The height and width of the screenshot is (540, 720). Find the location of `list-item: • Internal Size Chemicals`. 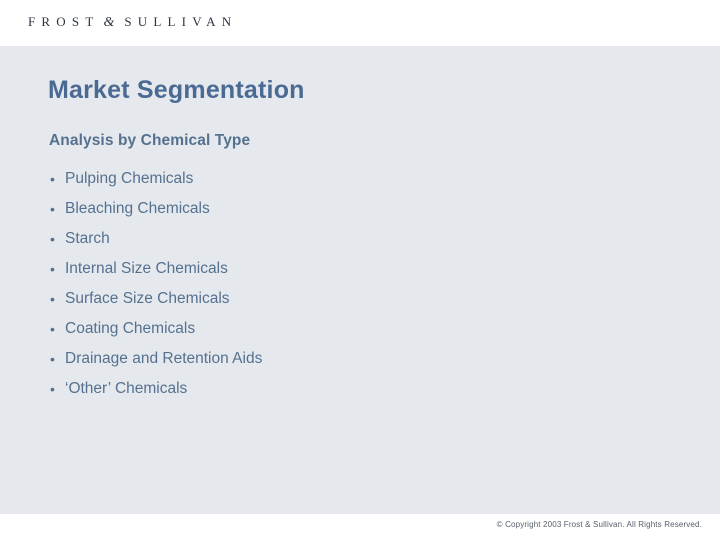

list-item: • Internal Size Chemicals is located at coordinates (348, 269).